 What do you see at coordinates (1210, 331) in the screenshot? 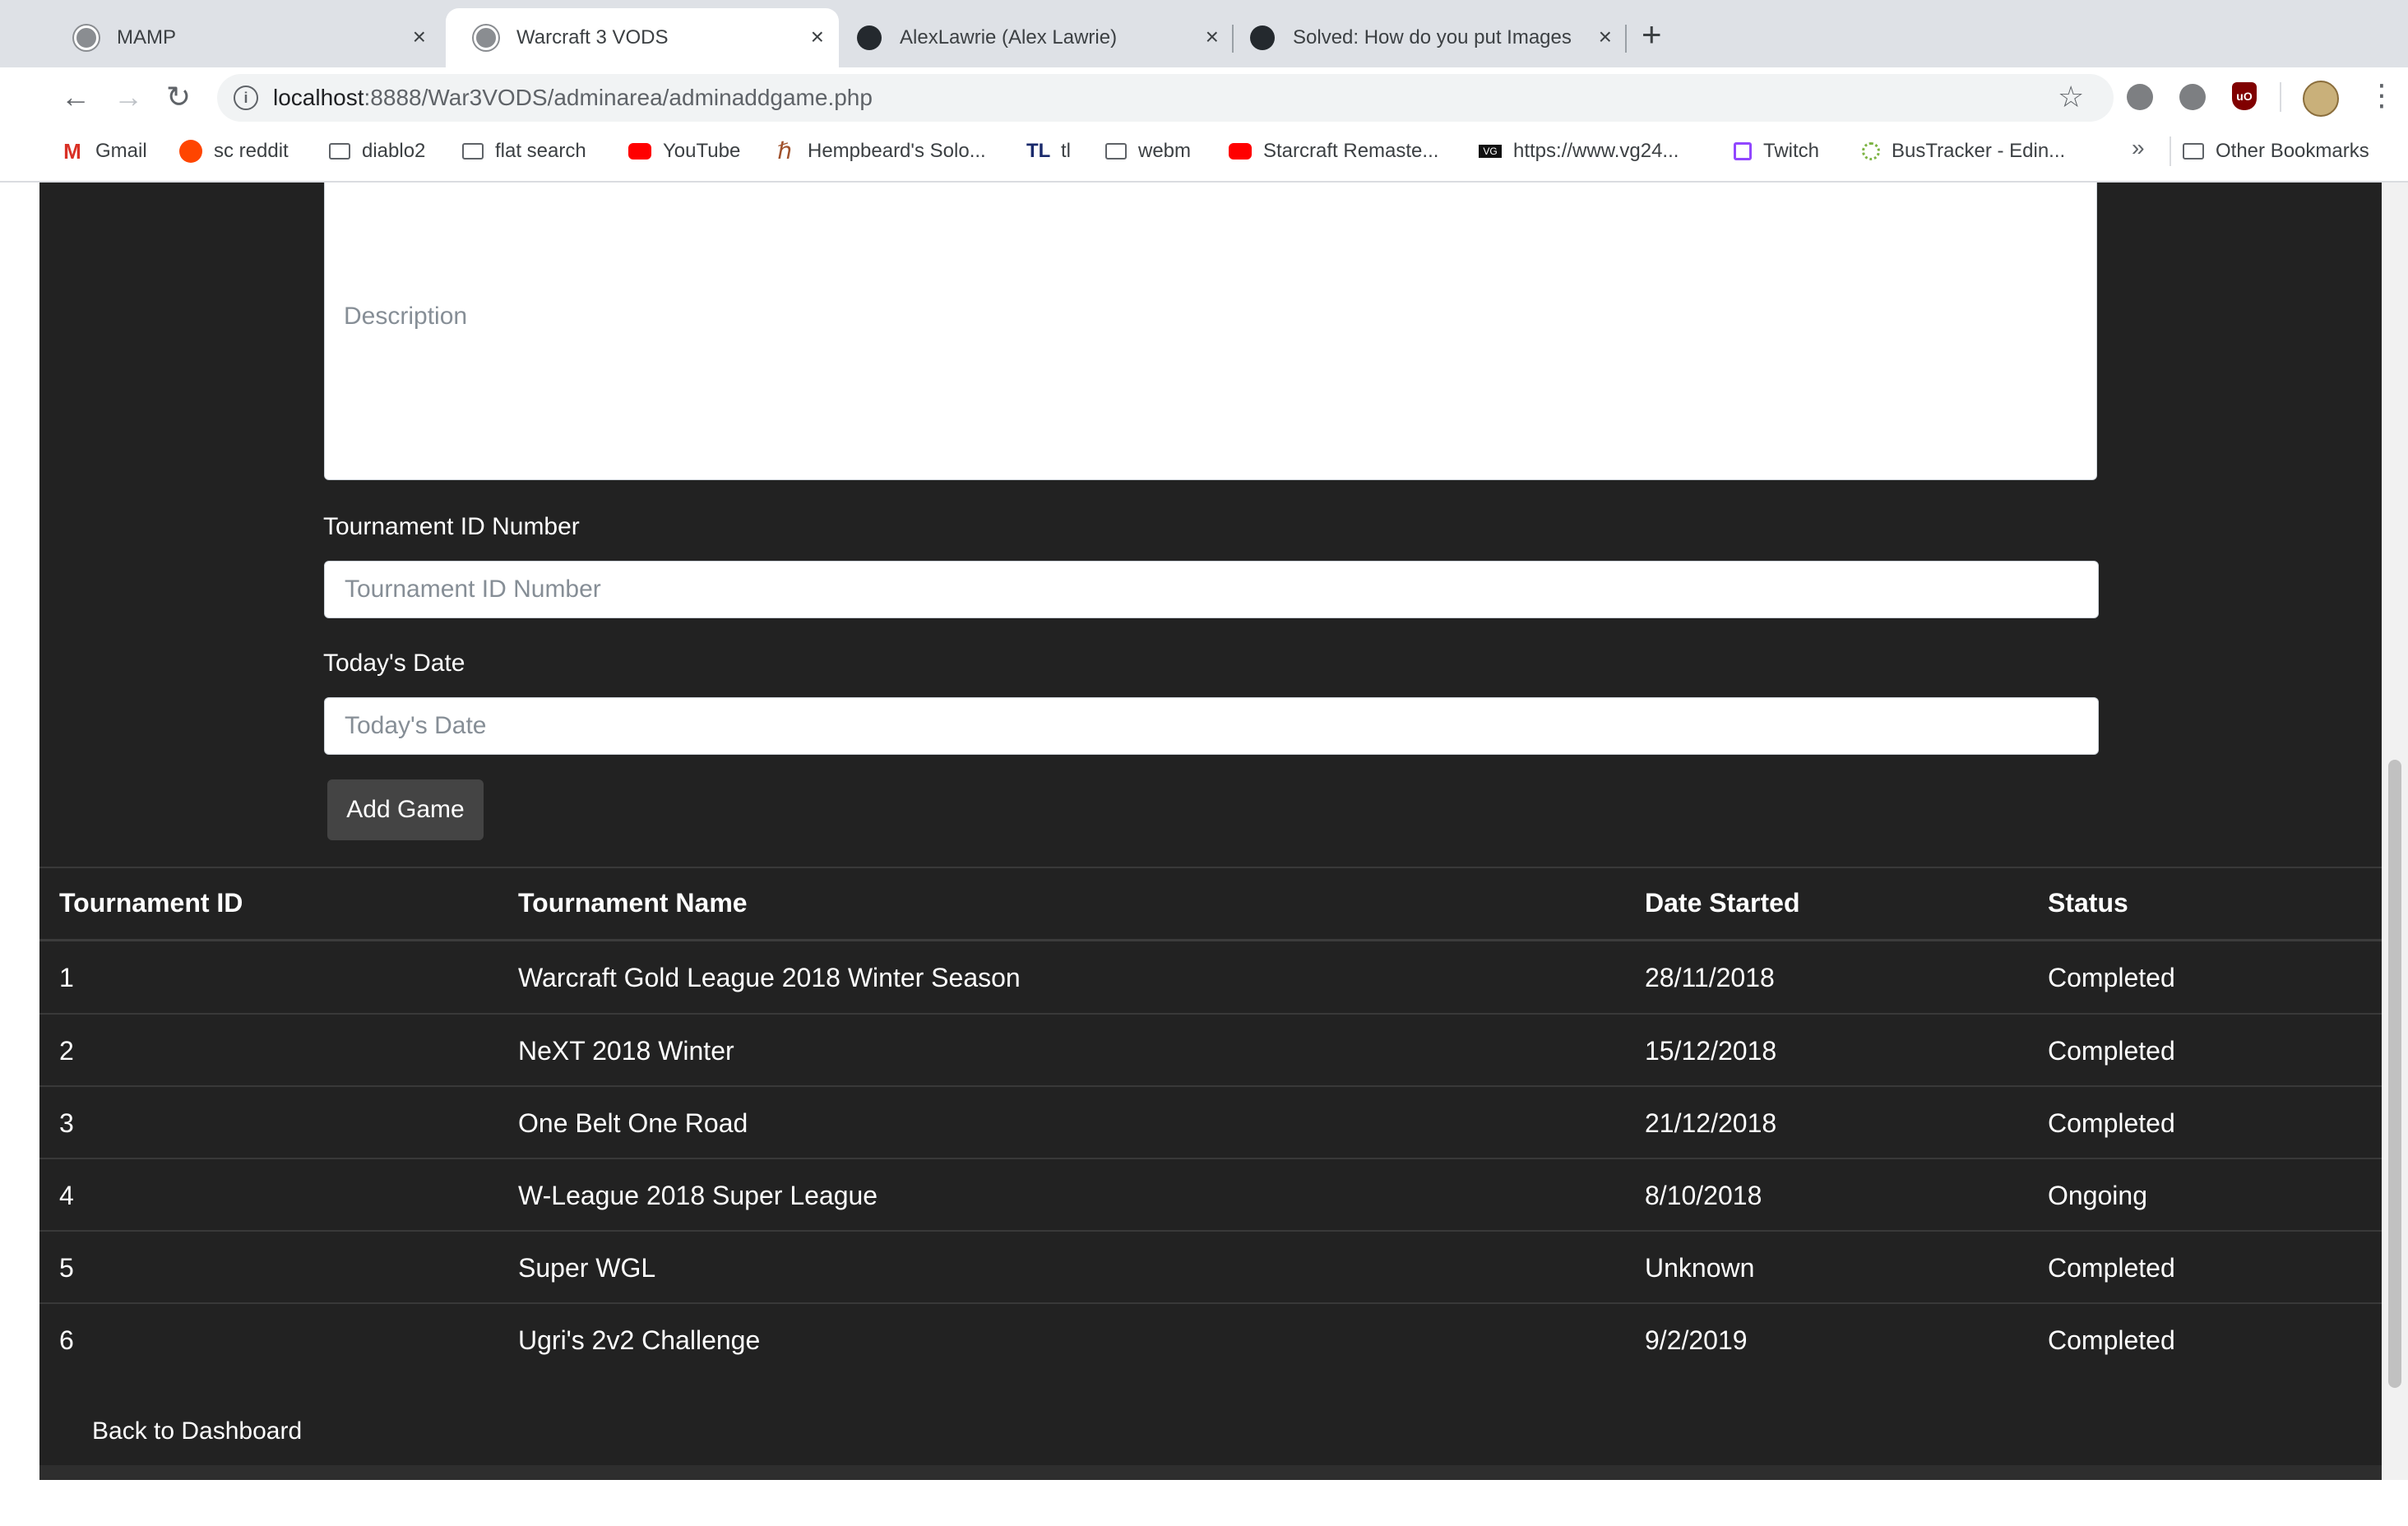
I see `description-textarea` at bounding box center [1210, 331].